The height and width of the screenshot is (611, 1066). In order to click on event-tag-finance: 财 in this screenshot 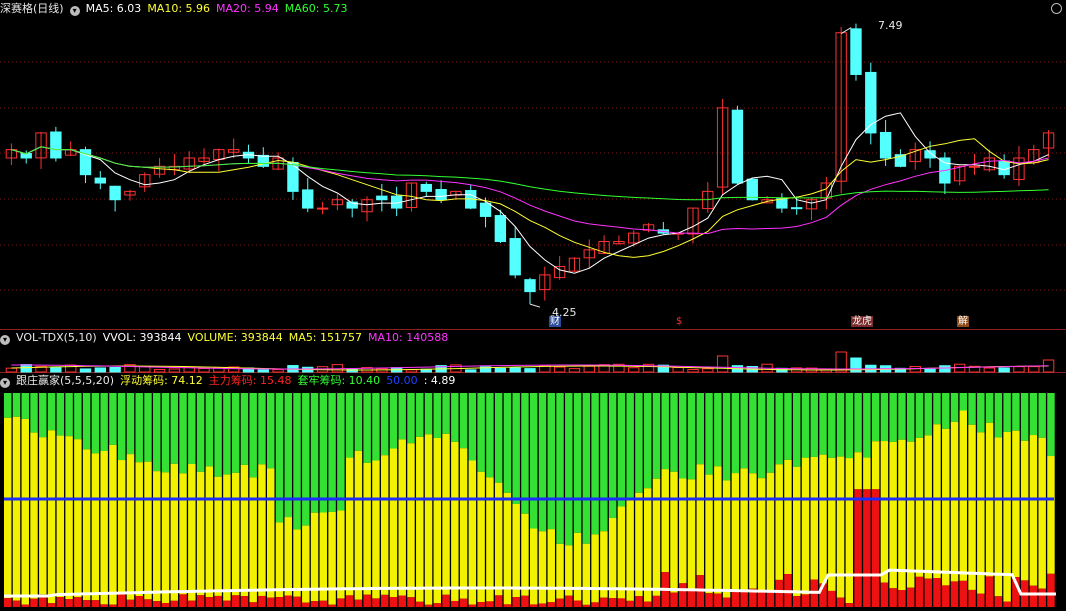, I will do `click(555, 321)`.